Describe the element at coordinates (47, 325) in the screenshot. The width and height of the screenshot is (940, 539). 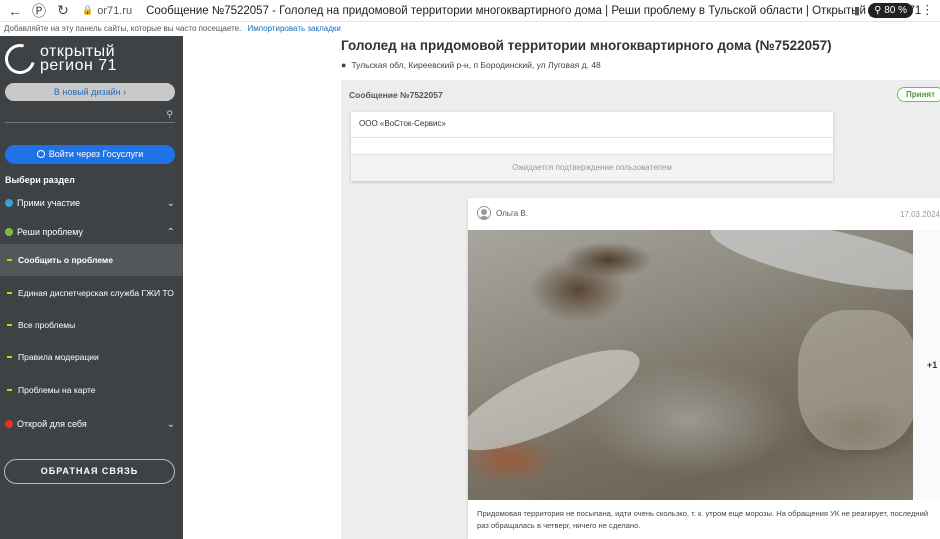
I see `sub-item-label: Все проблемы` at that location.